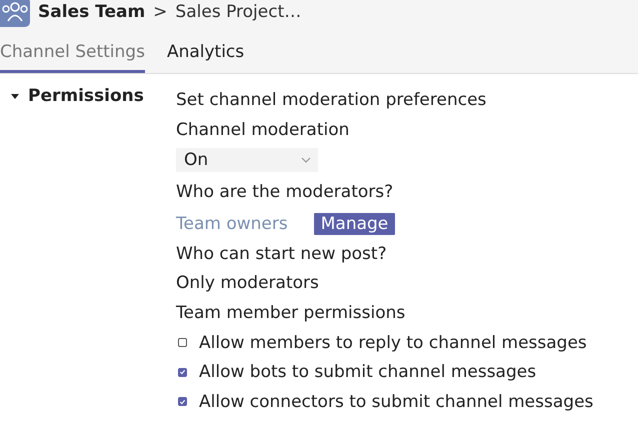 The width and height of the screenshot is (638, 429). I want to click on field-label: Team member permissions, so click(291, 313).